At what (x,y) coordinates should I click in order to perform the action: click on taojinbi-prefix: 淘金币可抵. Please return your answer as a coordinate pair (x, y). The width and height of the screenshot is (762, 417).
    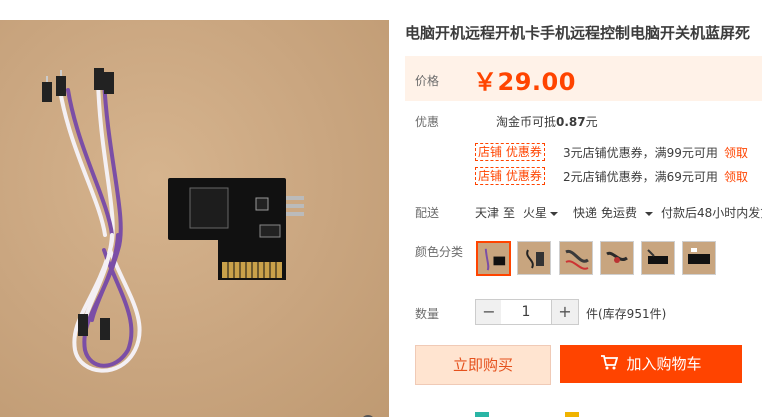
    Looking at the image, I should click on (526, 122).